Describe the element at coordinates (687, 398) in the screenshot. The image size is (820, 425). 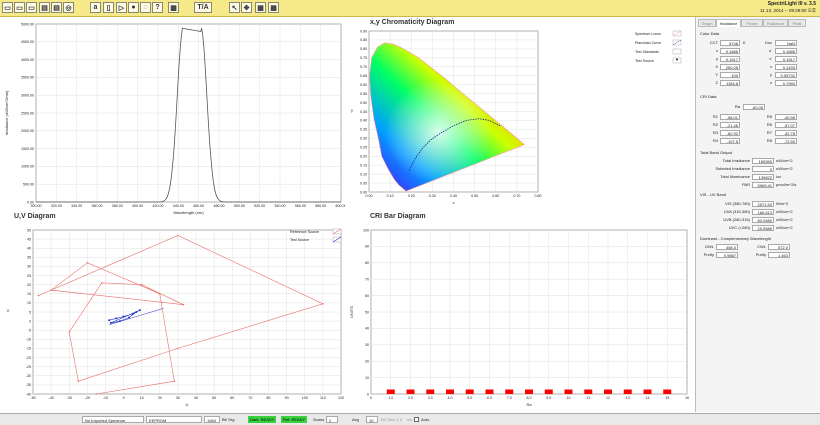
I see `cri-xtick: 16` at that location.